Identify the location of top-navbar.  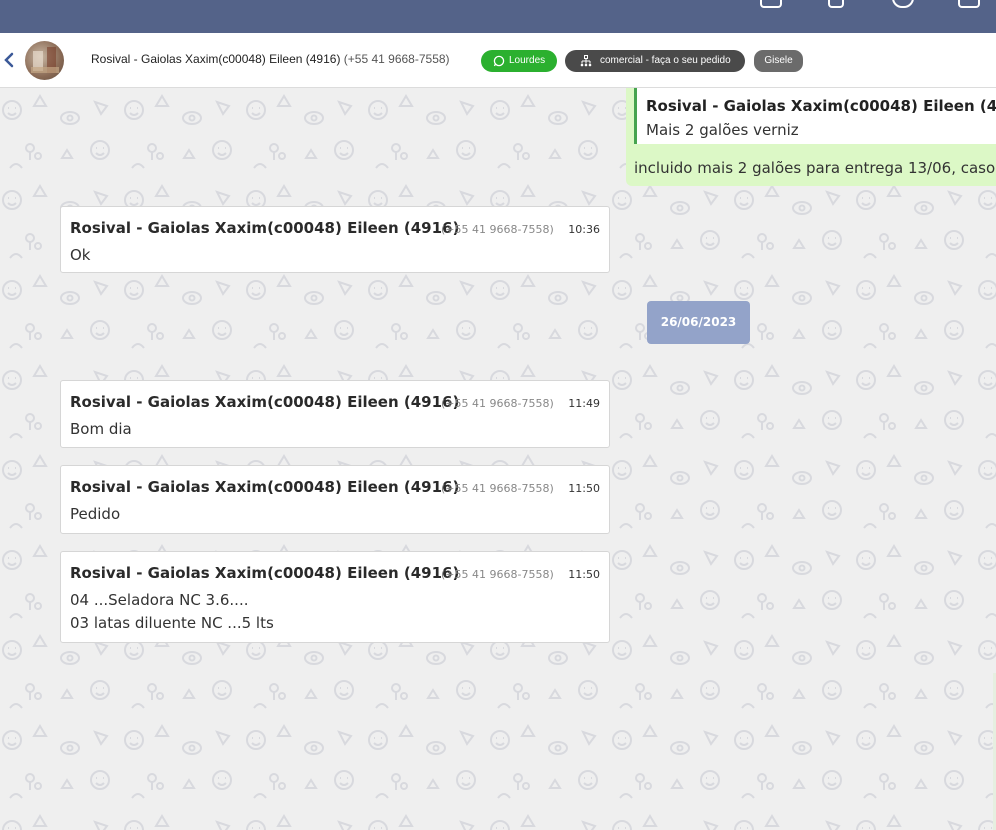
(498, 16).